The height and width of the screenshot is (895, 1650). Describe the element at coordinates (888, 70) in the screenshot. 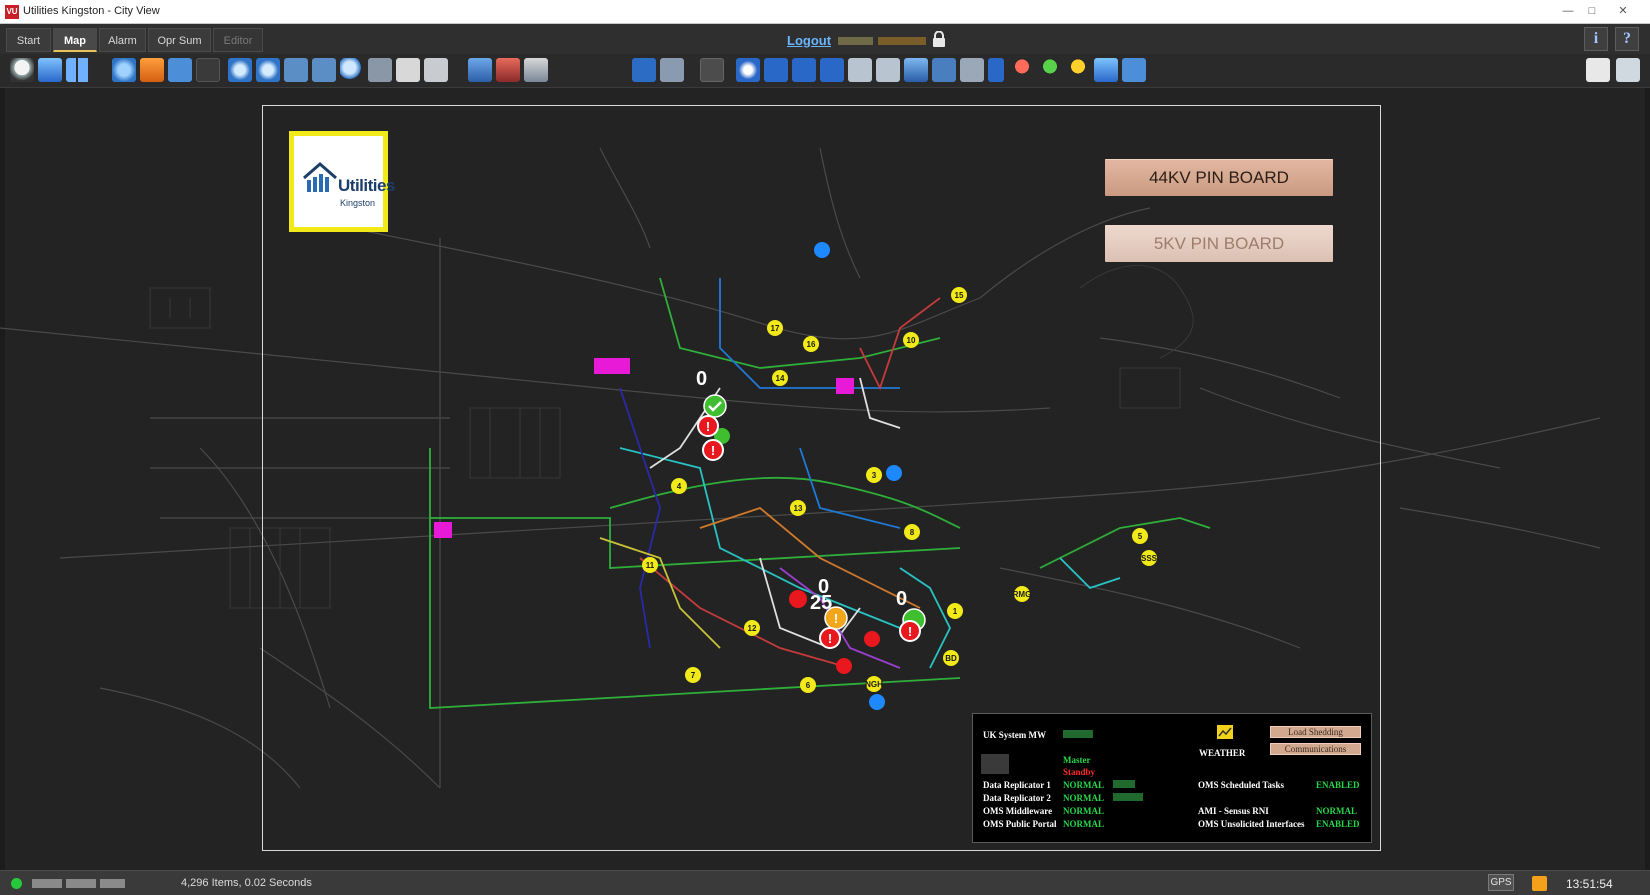

I see `table-icon` at that location.